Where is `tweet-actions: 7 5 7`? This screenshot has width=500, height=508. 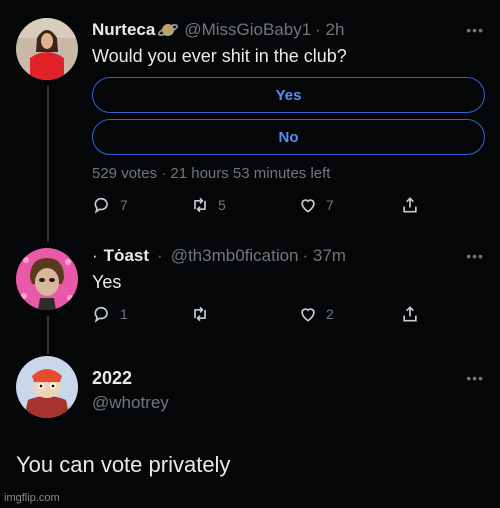 tweet-actions: 7 5 7 is located at coordinates (262, 206).